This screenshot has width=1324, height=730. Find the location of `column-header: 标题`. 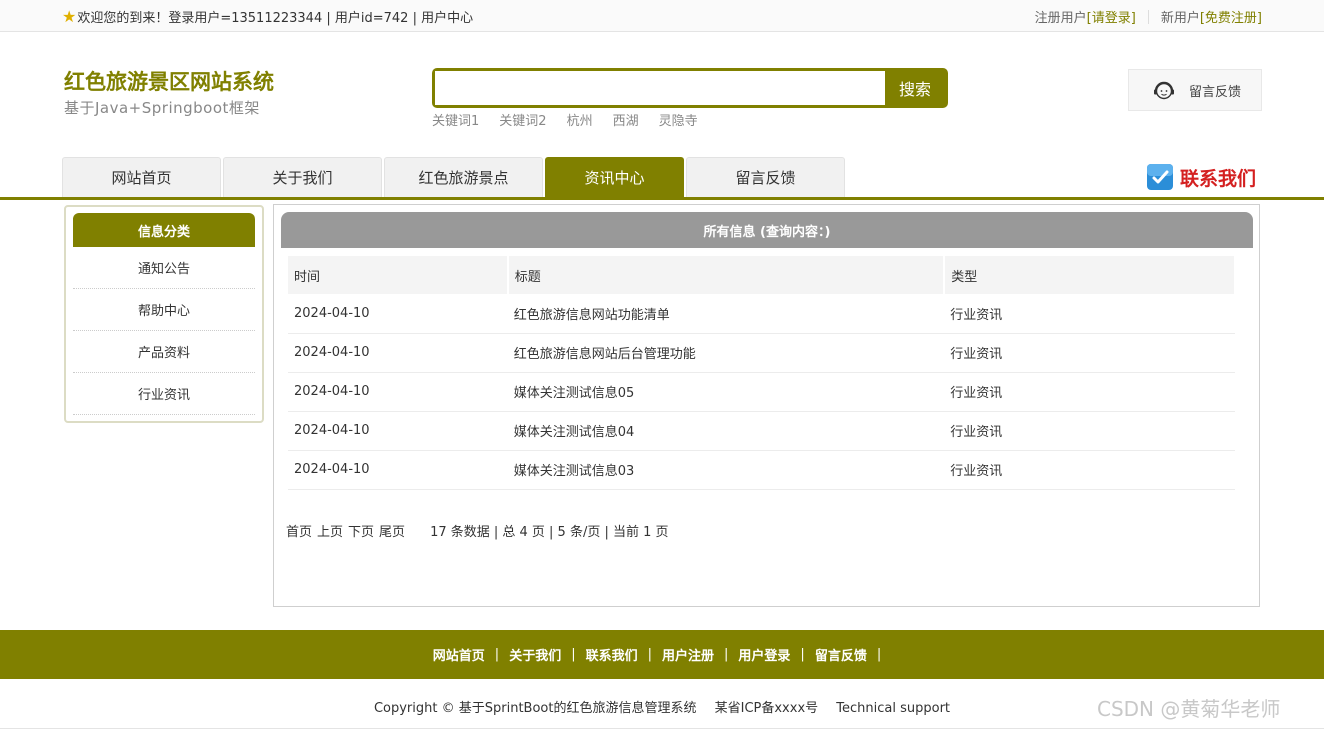

column-header: 标题 is located at coordinates (726, 275).